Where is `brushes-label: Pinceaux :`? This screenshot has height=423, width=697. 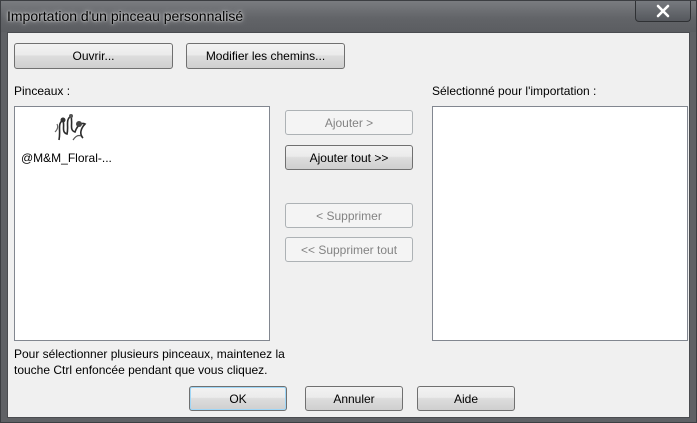 brushes-label: Pinceaux : is located at coordinates (42, 91).